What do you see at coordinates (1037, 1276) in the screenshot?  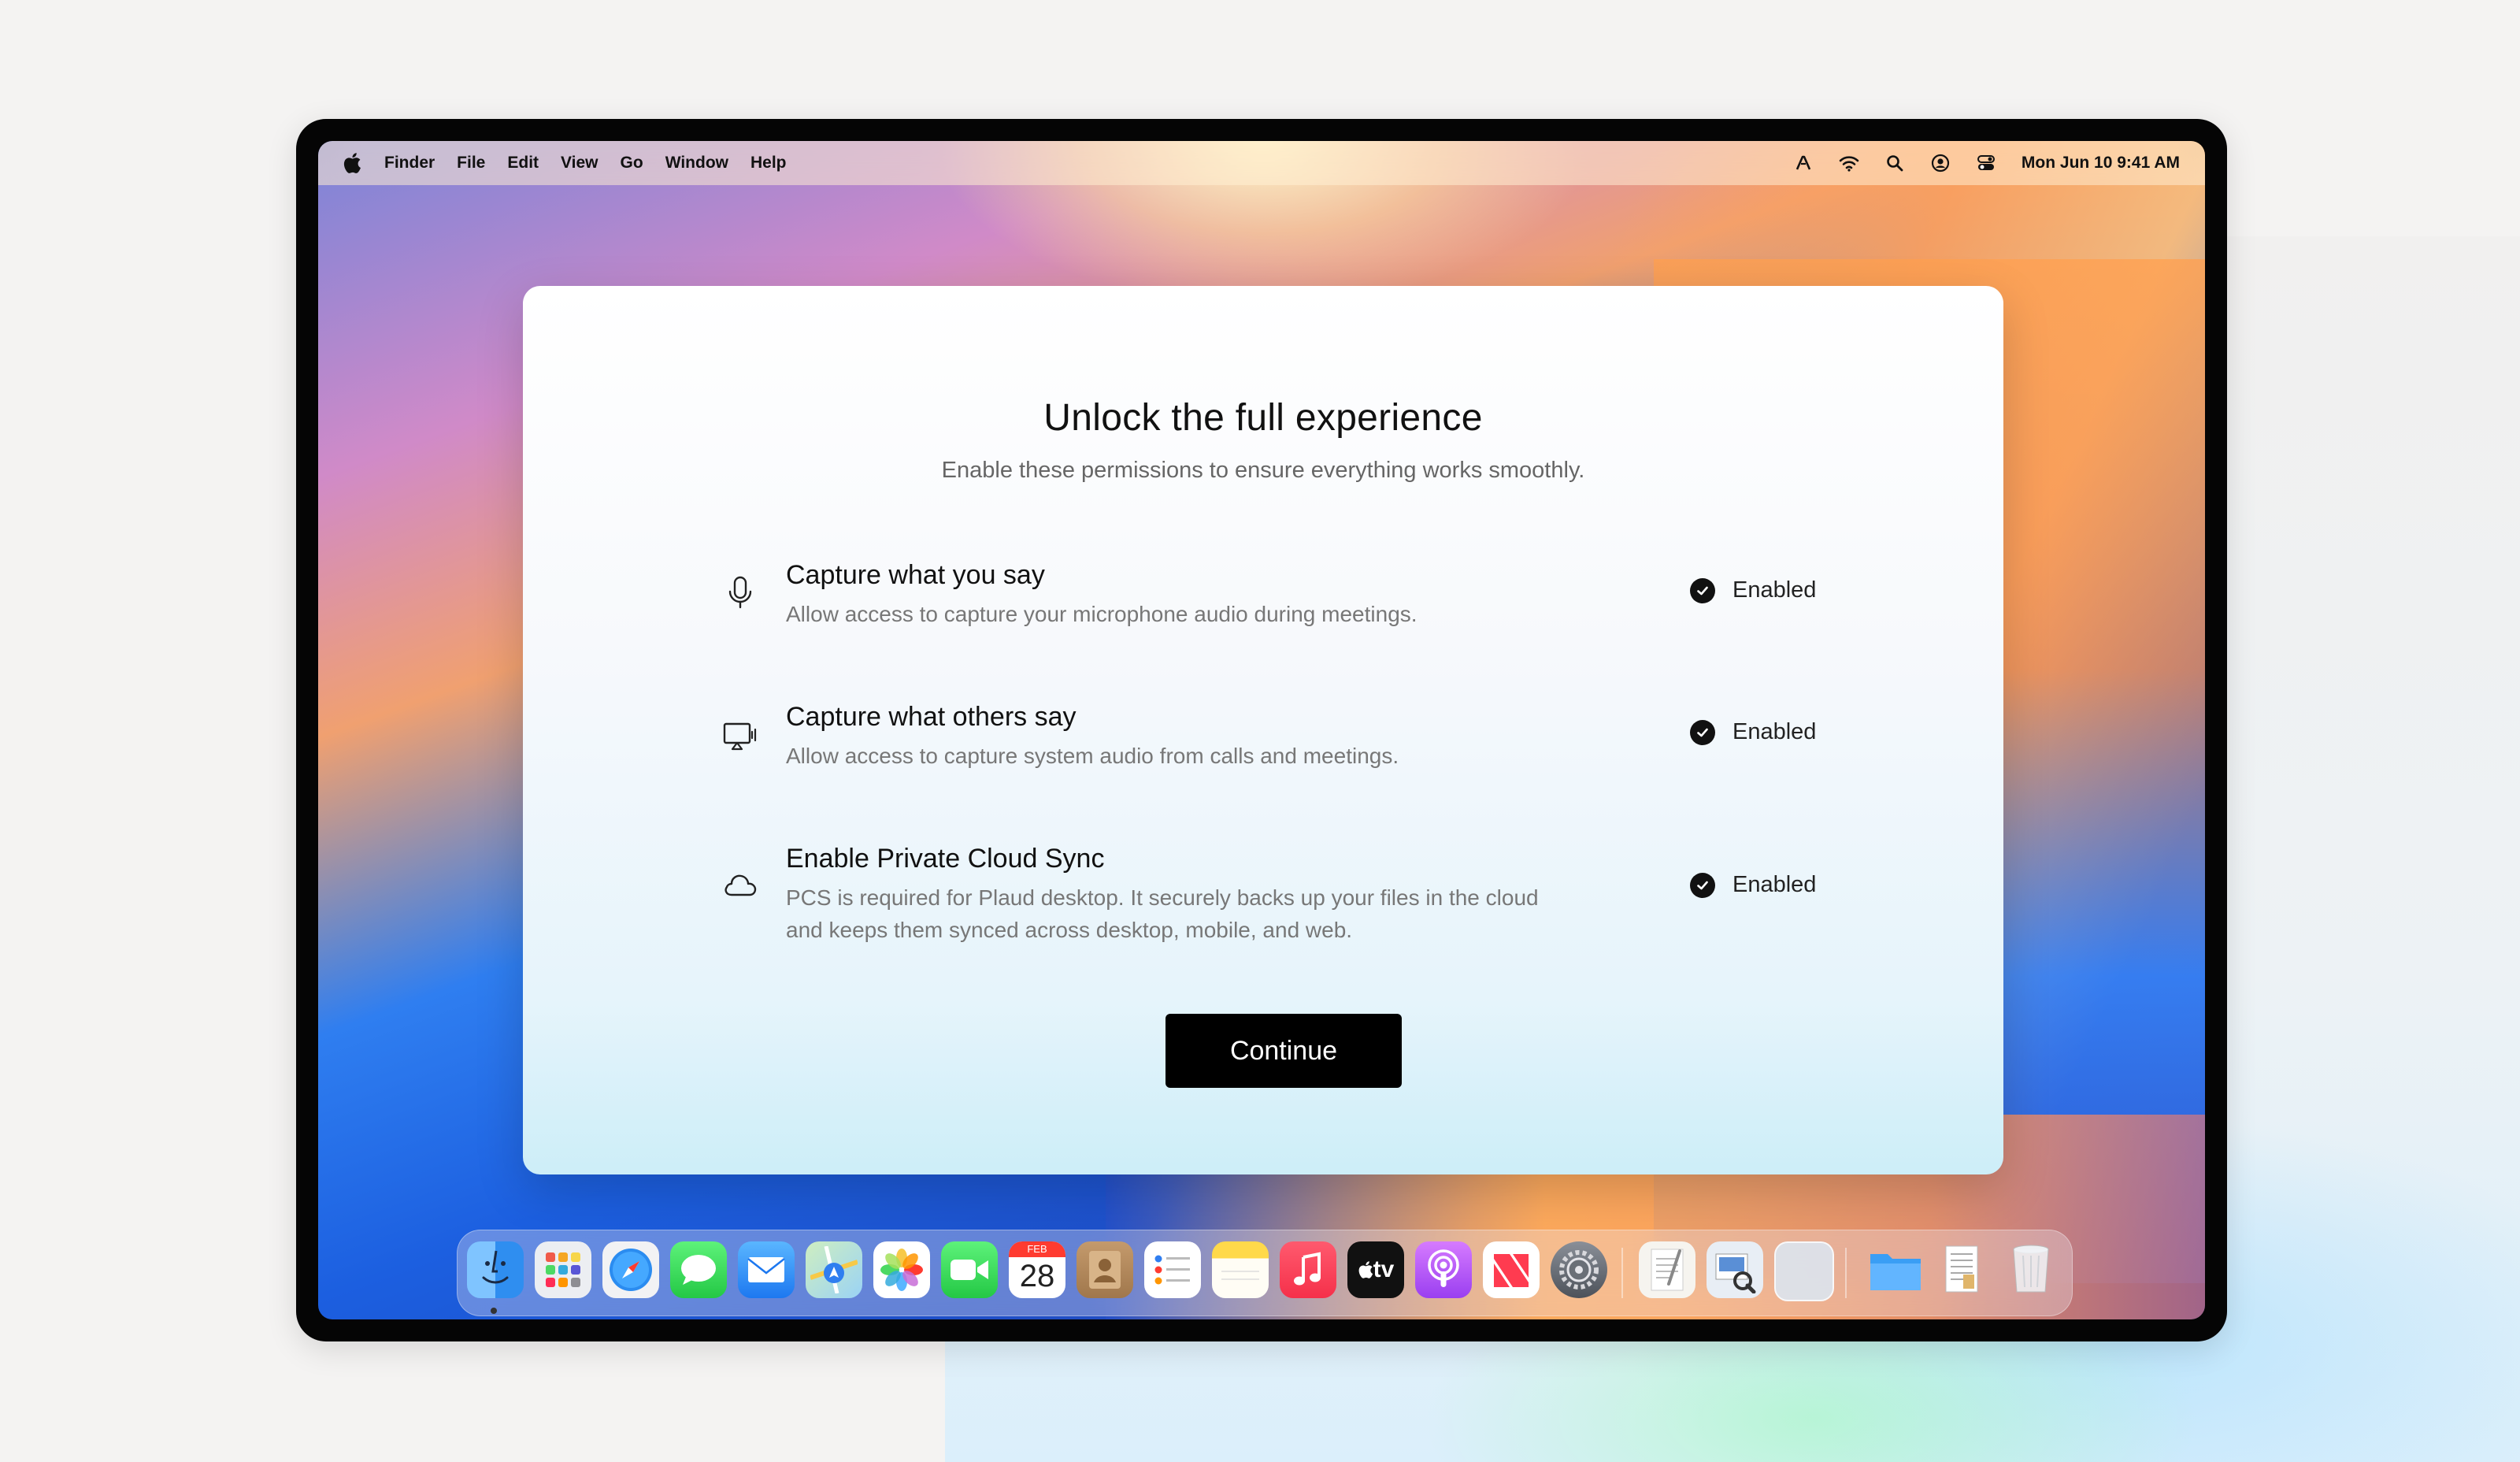 I see `calendar-day: 28` at bounding box center [1037, 1276].